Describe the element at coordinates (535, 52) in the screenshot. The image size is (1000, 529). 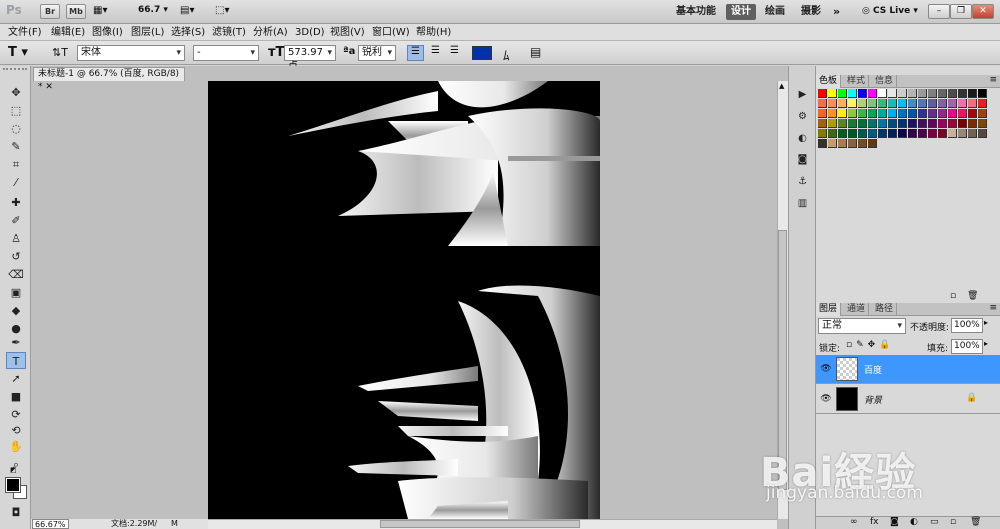
I see `character-panel-icon: ▤` at that location.